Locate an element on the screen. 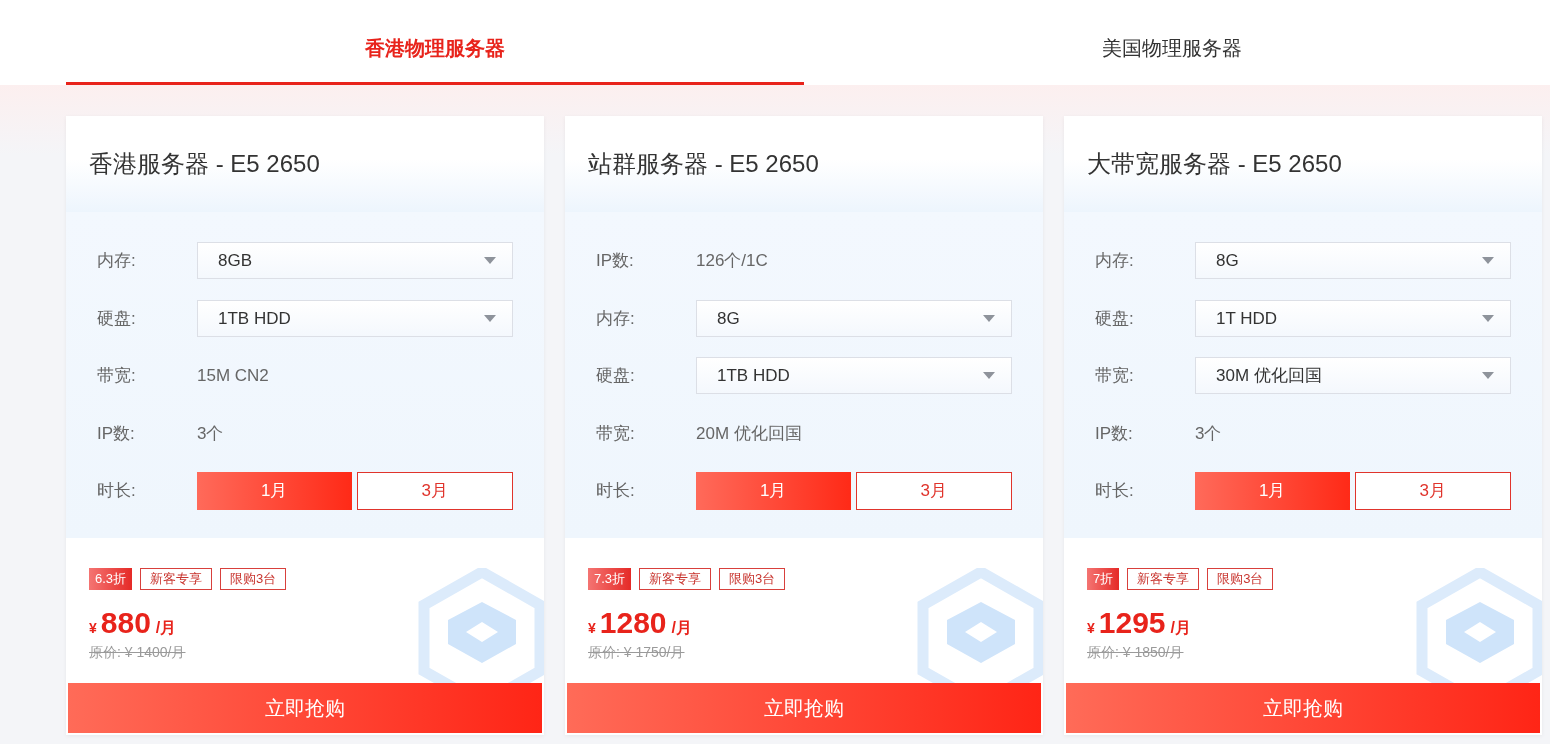 Image resolution: width=1550 pixels, height=744 pixels. discount-tag: 7折 is located at coordinates (1103, 579).